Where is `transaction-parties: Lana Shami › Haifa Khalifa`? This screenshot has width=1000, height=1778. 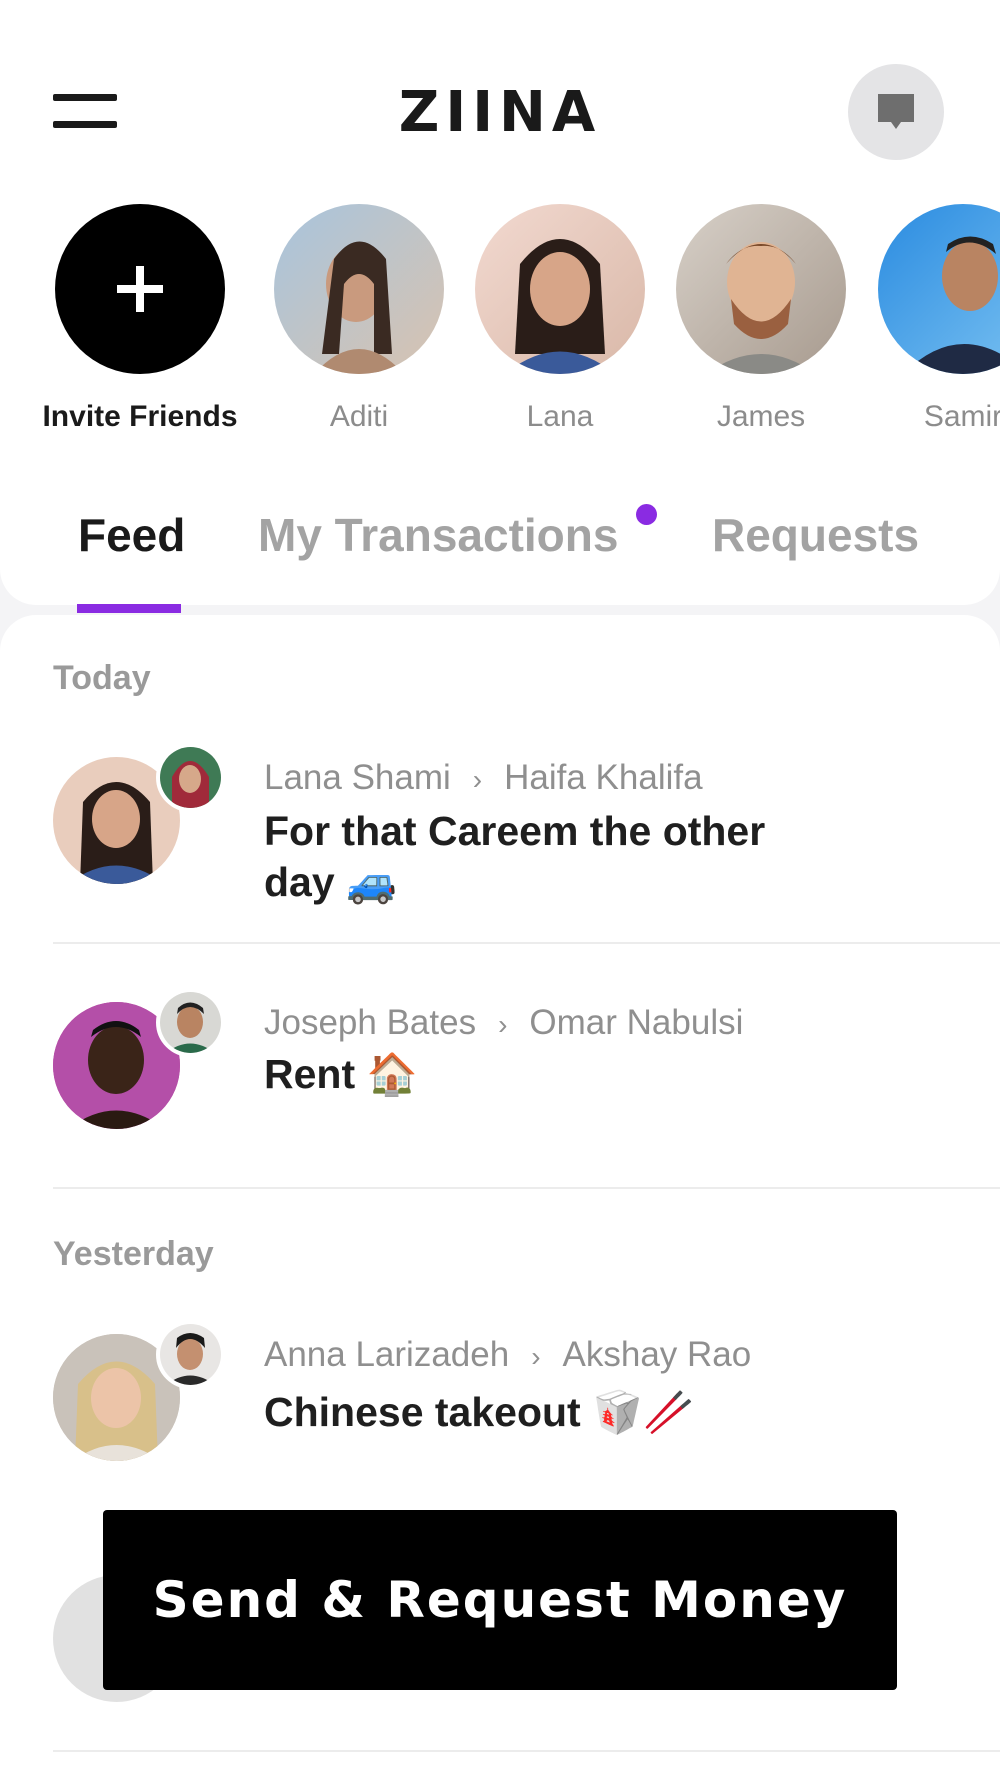 transaction-parties: Lana Shami › Haifa Khalifa is located at coordinates (483, 778).